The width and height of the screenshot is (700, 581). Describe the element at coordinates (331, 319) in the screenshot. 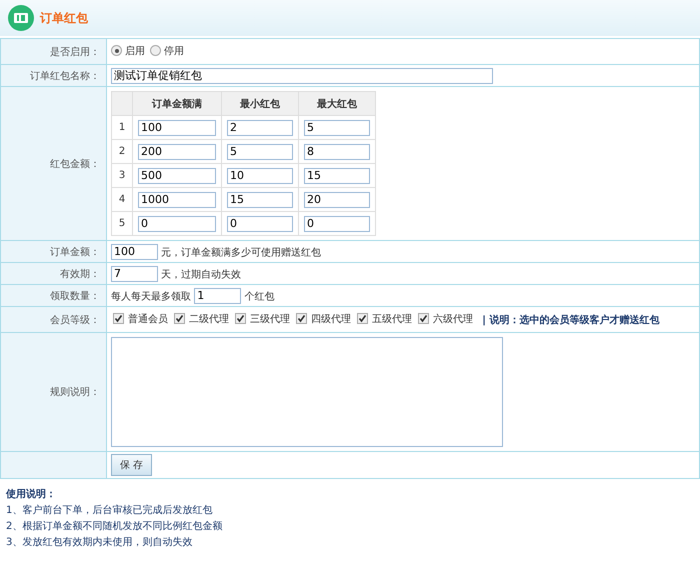

I see `checkbox-label: 四级代理` at that location.